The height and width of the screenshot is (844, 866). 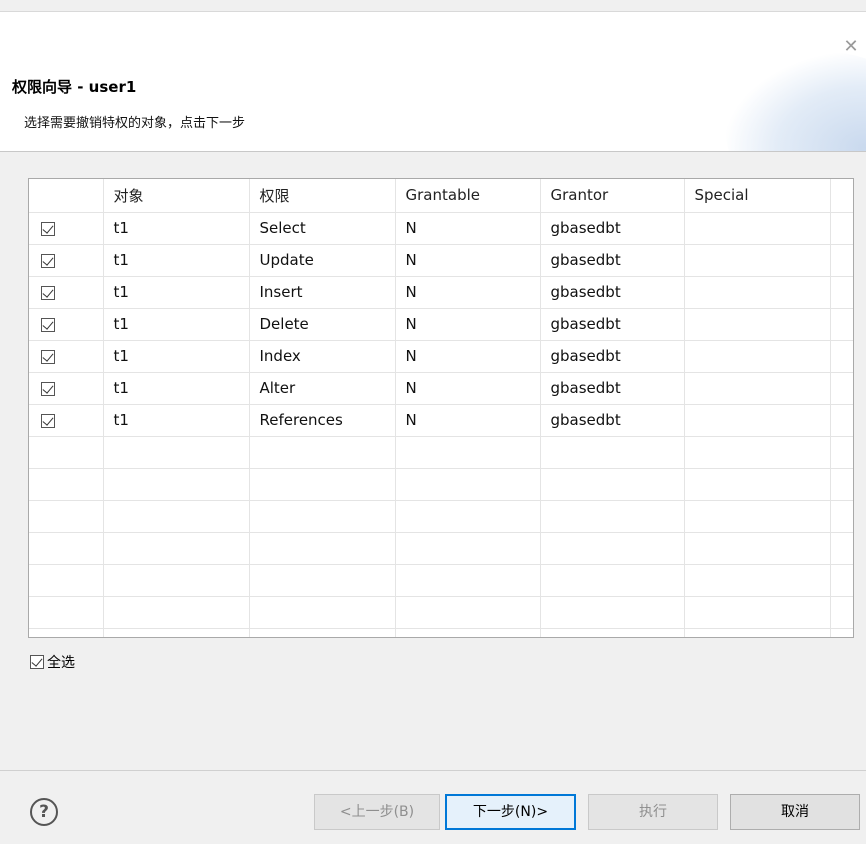 I want to click on header-decoration, so click(x=796, y=101).